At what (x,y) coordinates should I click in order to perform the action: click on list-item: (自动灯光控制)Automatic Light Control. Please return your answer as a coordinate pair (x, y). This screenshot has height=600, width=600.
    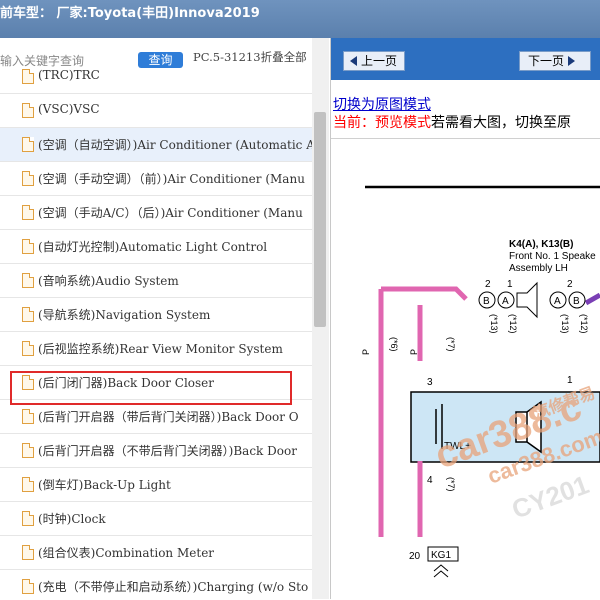
    Looking at the image, I should click on (156, 247).